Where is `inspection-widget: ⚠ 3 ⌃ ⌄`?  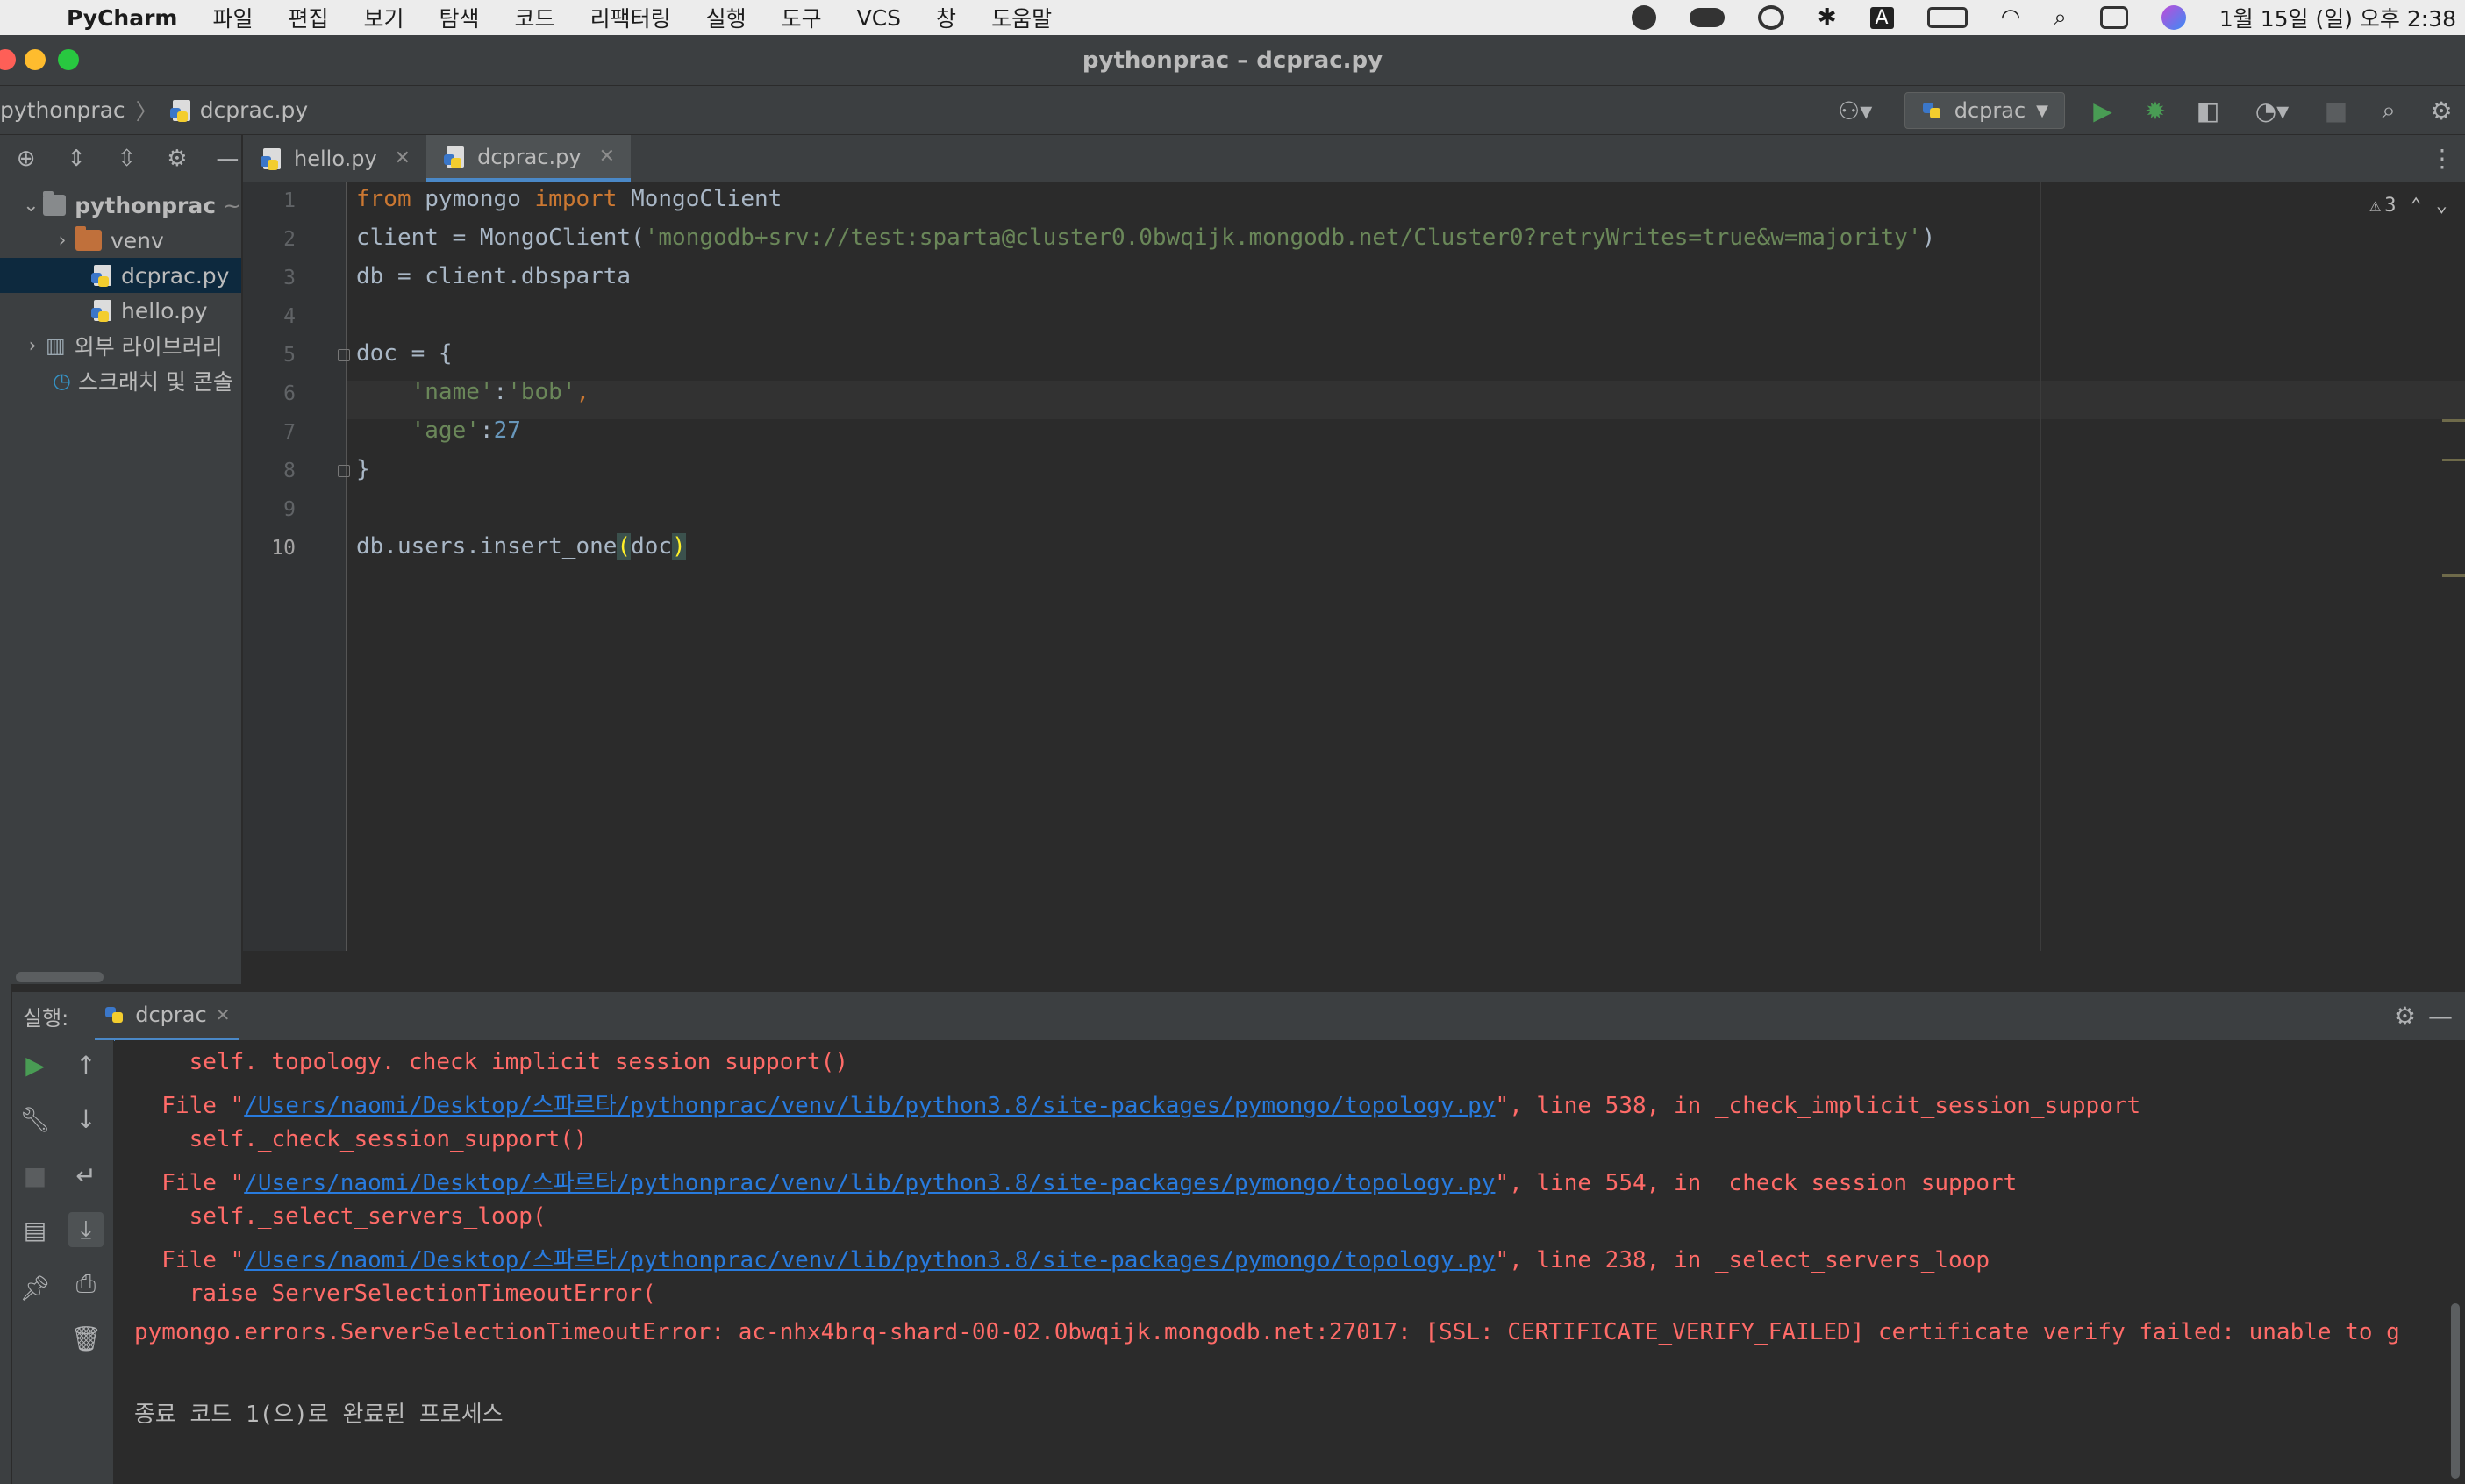 inspection-widget: ⚠ 3 ⌃ ⌄ is located at coordinates (2408, 206).